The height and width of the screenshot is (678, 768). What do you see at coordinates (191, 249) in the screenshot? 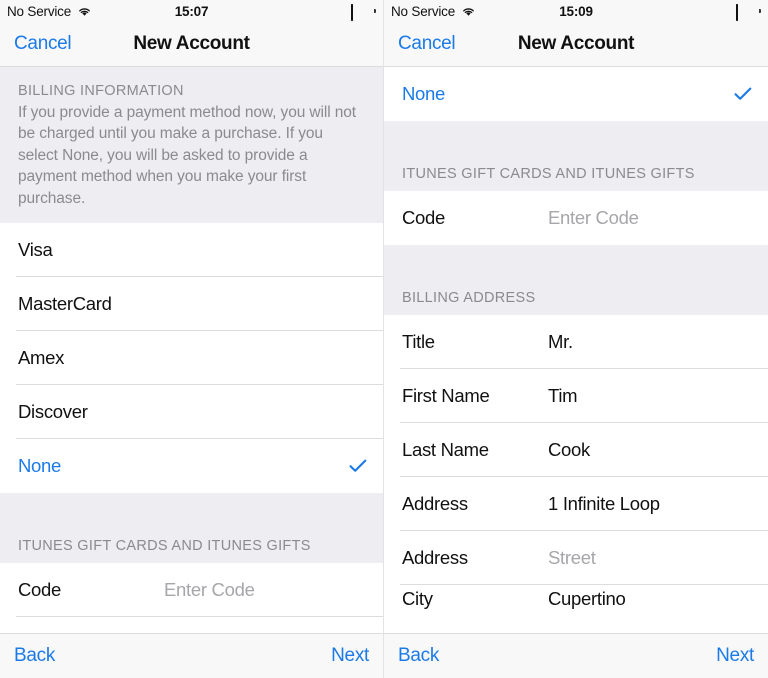
I see `list-item-visa: Visa` at bounding box center [191, 249].